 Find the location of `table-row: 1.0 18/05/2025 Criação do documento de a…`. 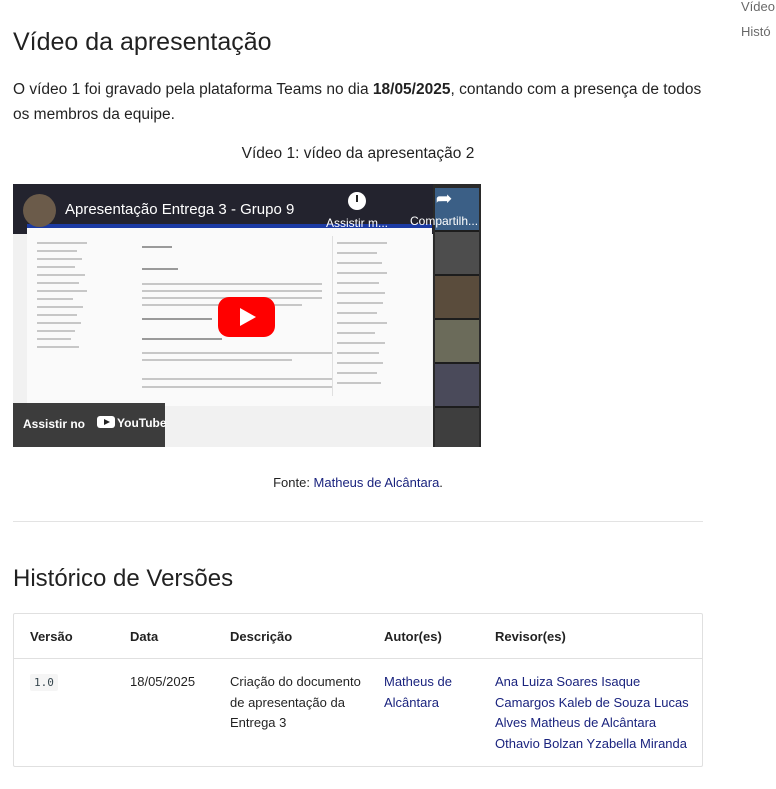

table-row: 1.0 18/05/2025 Criação do documento de a… is located at coordinates (358, 707).